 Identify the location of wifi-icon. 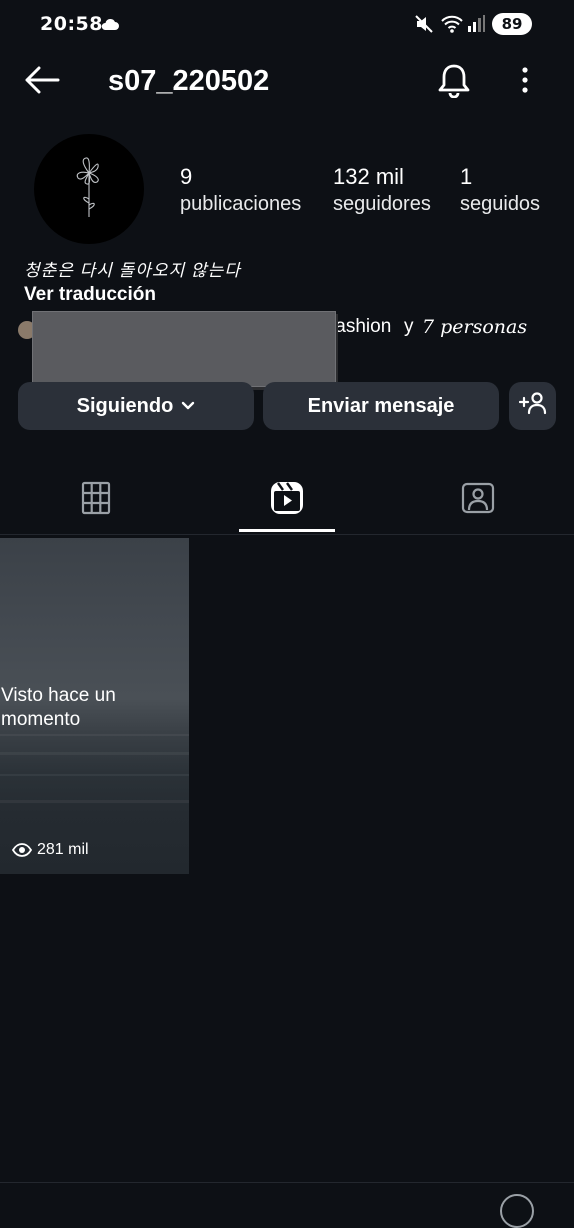
(452, 26).